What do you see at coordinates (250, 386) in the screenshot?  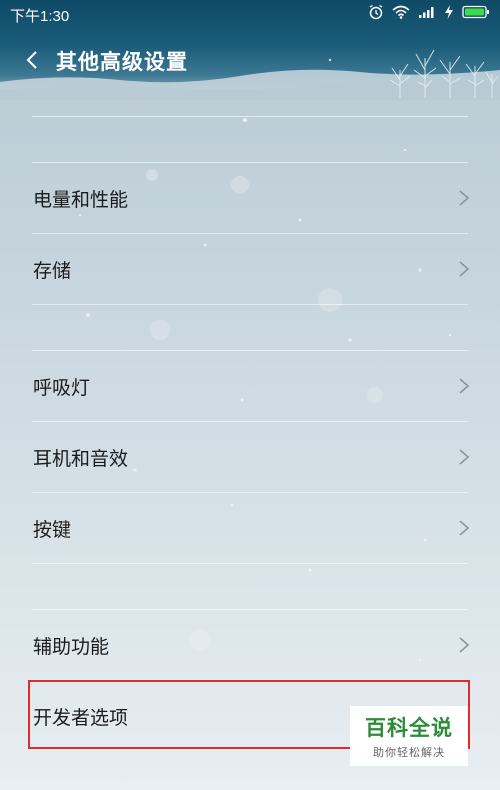 I see `settings-item-breathing-light: 呼吸灯` at bounding box center [250, 386].